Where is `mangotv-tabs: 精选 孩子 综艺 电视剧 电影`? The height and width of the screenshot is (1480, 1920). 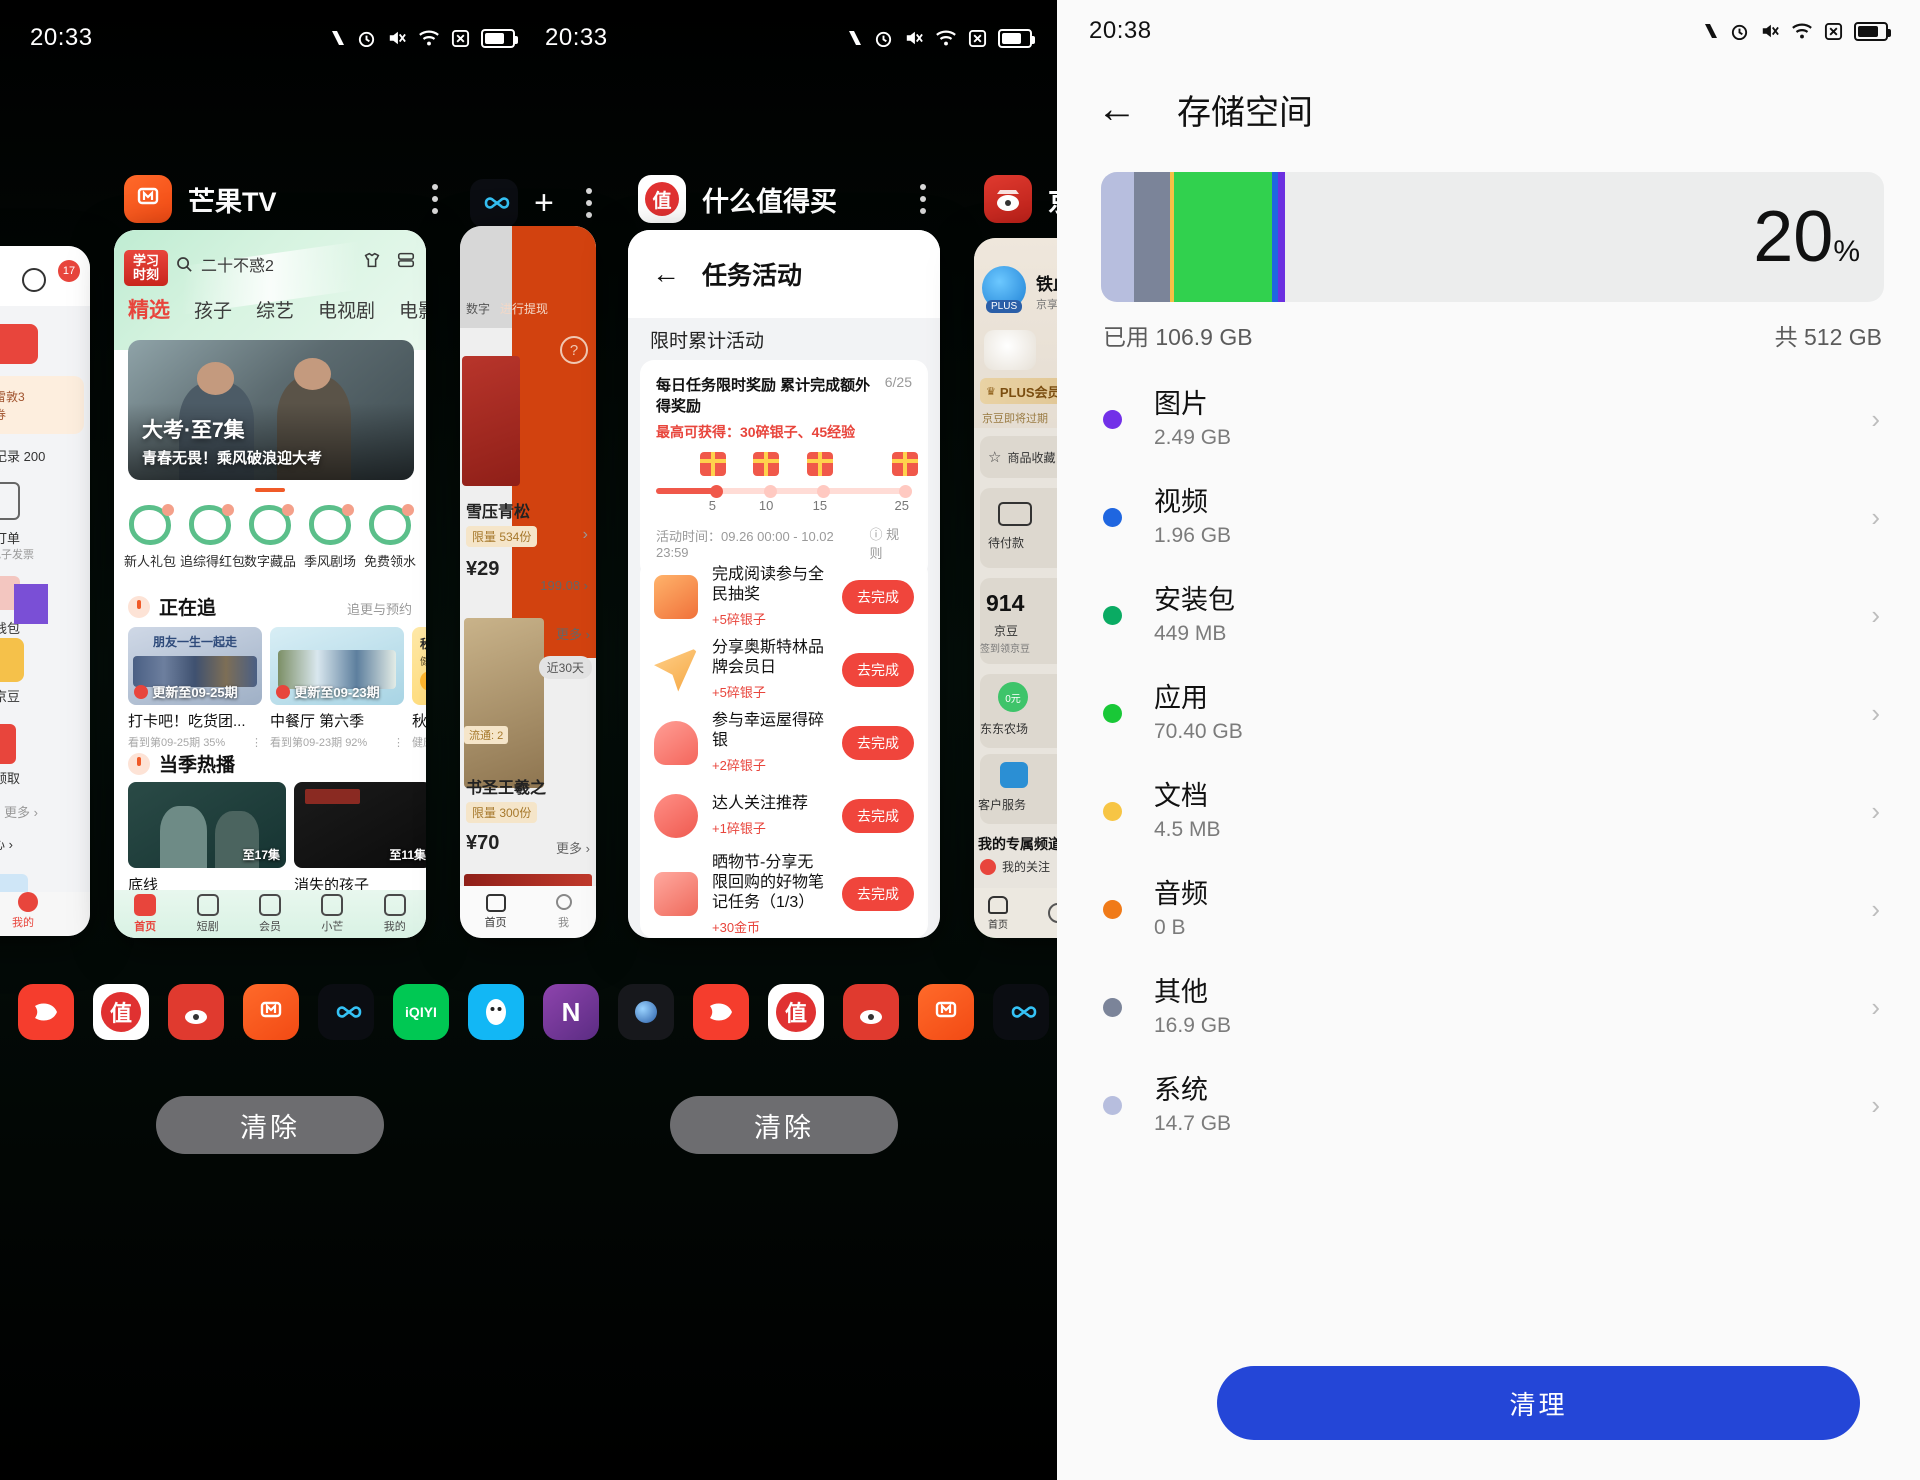 mangotv-tabs: 精选 孩子 综艺 电视剧 电影 is located at coordinates (277, 309).